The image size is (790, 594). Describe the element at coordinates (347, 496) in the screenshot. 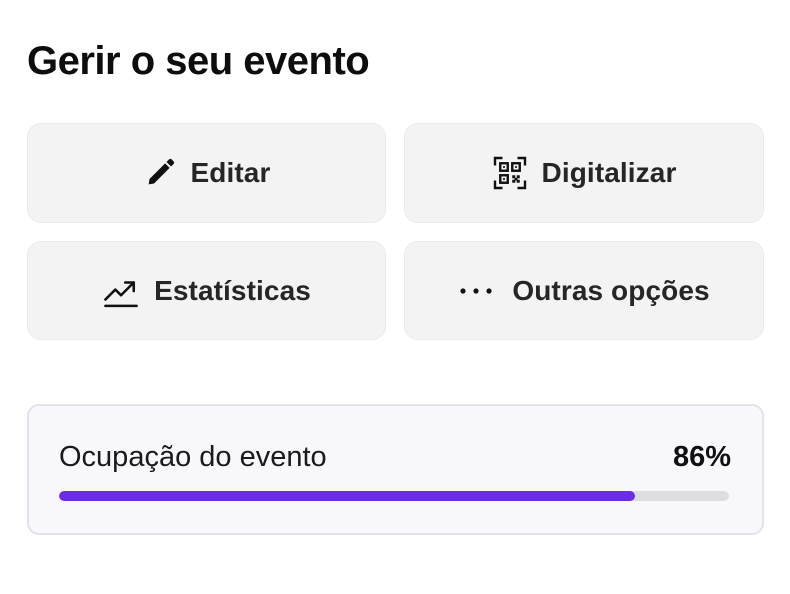

I see `occupancy-progress-fill` at that location.